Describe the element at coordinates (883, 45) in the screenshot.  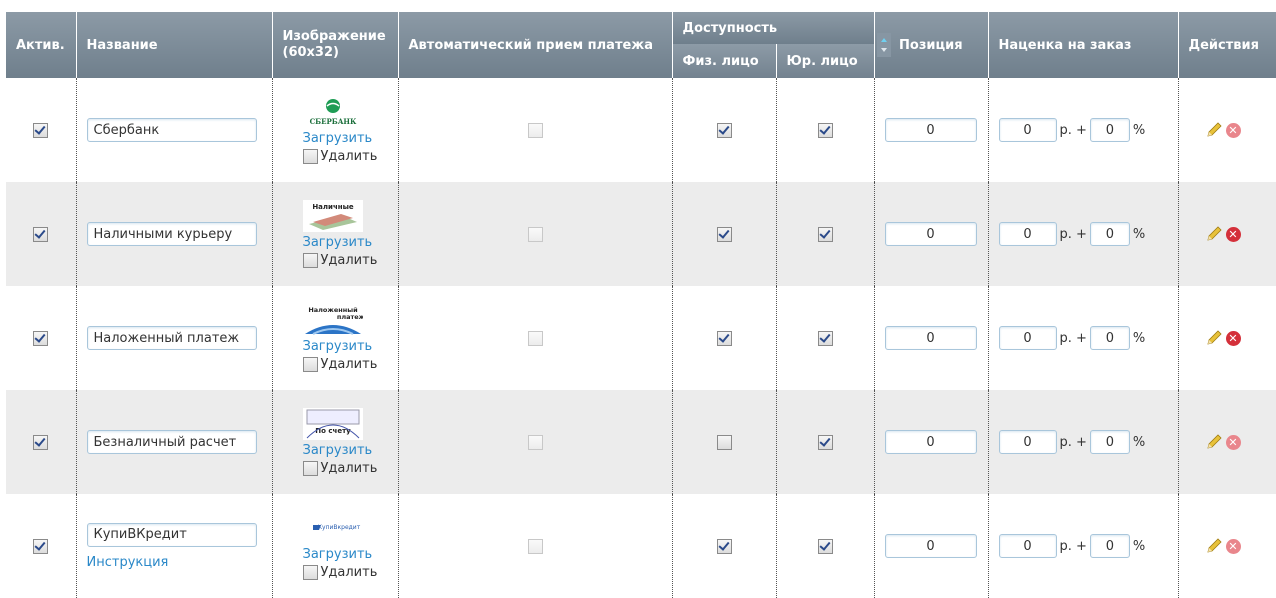
I see `sort-icon` at that location.